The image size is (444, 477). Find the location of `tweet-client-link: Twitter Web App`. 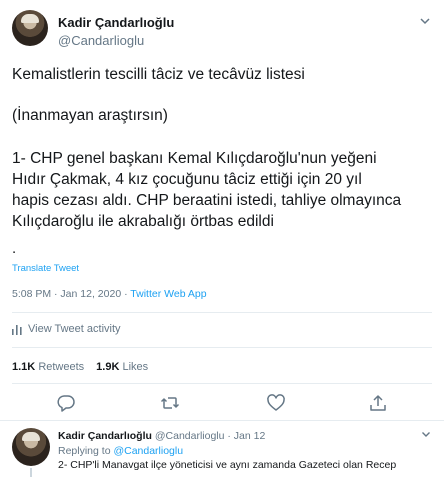

tweet-client-link: Twitter Web App is located at coordinates (168, 294).